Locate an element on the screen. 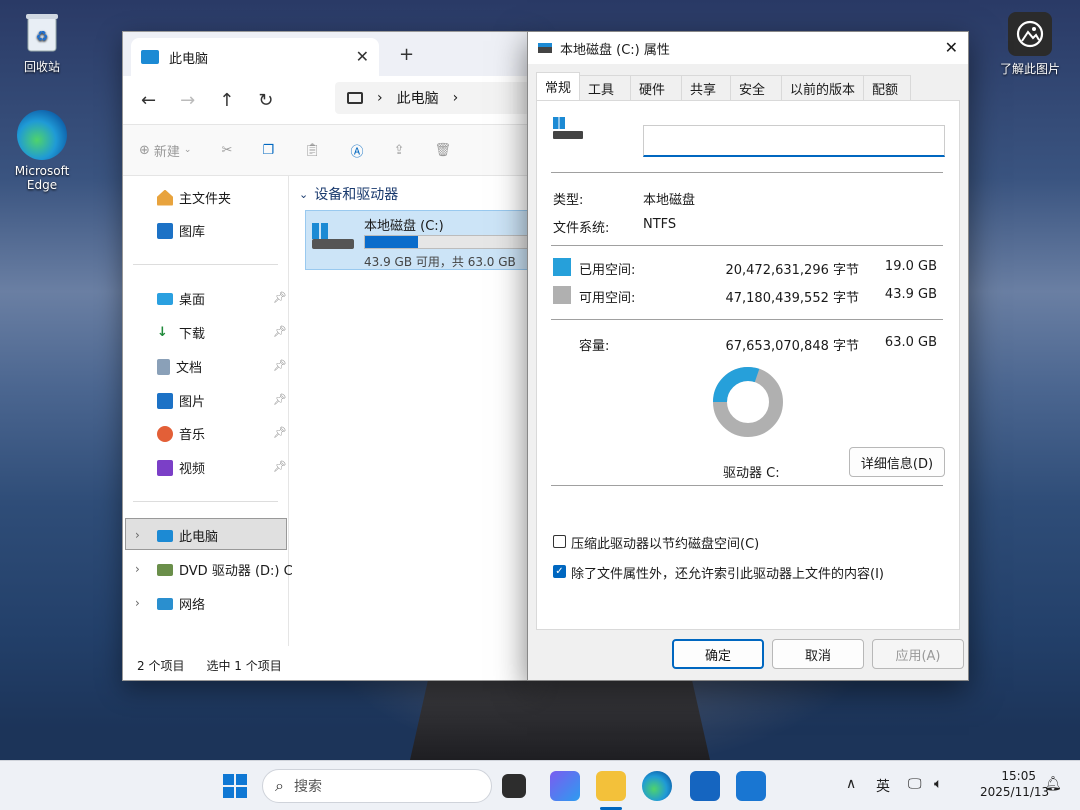 The height and width of the screenshot is (810, 1080). learn-picture-icon is located at coordinates (1030, 34).